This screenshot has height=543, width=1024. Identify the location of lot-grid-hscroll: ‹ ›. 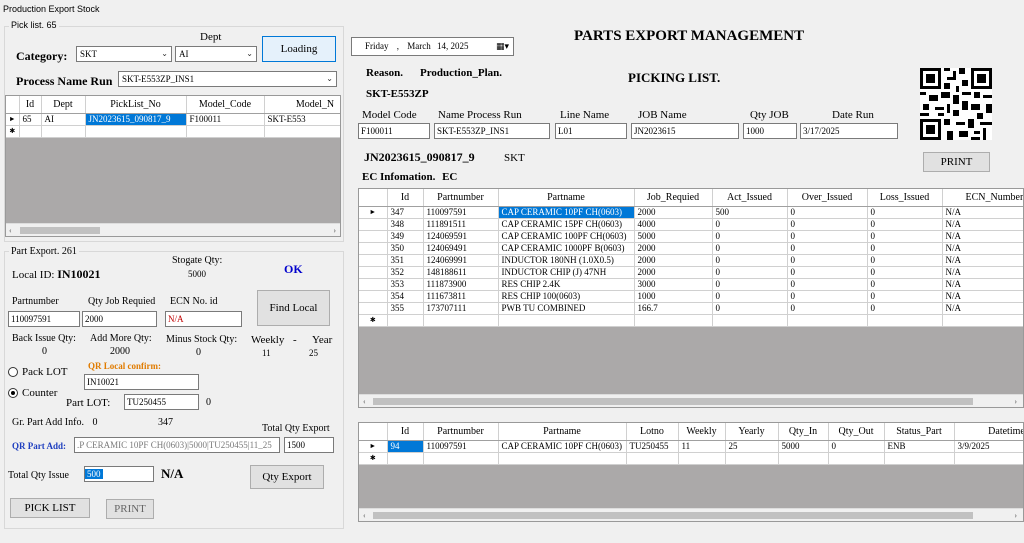
(691, 514).